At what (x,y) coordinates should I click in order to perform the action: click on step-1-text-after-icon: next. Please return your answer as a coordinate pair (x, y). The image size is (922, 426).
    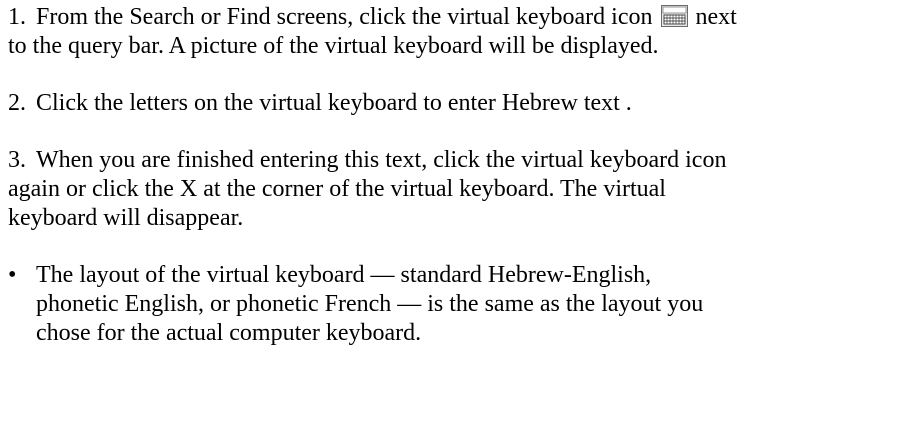
    Looking at the image, I should click on (716, 17).